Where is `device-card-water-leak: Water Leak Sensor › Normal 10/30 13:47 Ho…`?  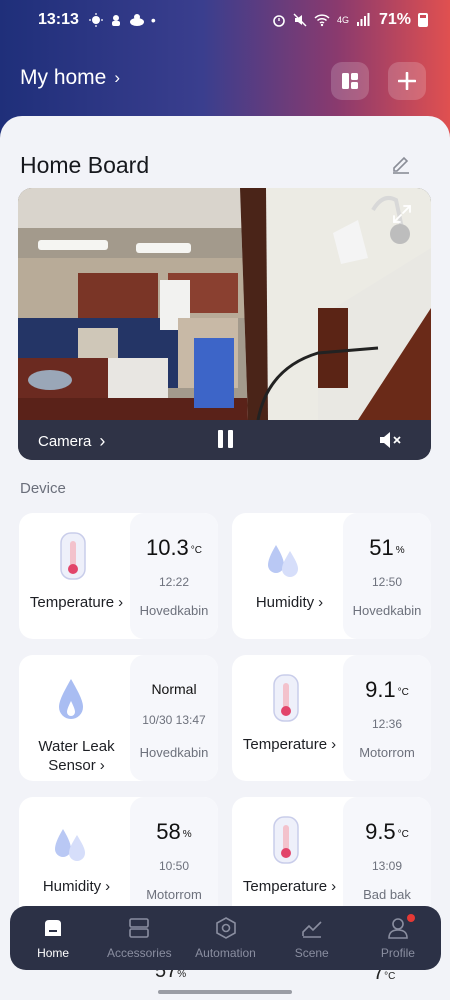 device-card-water-leak: Water Leak Sensor › Normal 10/30 13:47 Ho… is located at coordinates (118, 718).